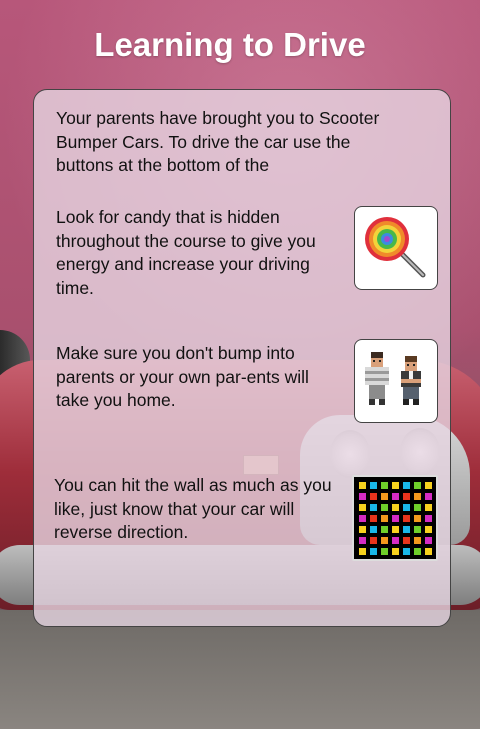 This screenshot has height=729, width=480. Describe the element at coordinates (230, 44) in the screenshot. I see `page-title: Learning to Drive` at that location.